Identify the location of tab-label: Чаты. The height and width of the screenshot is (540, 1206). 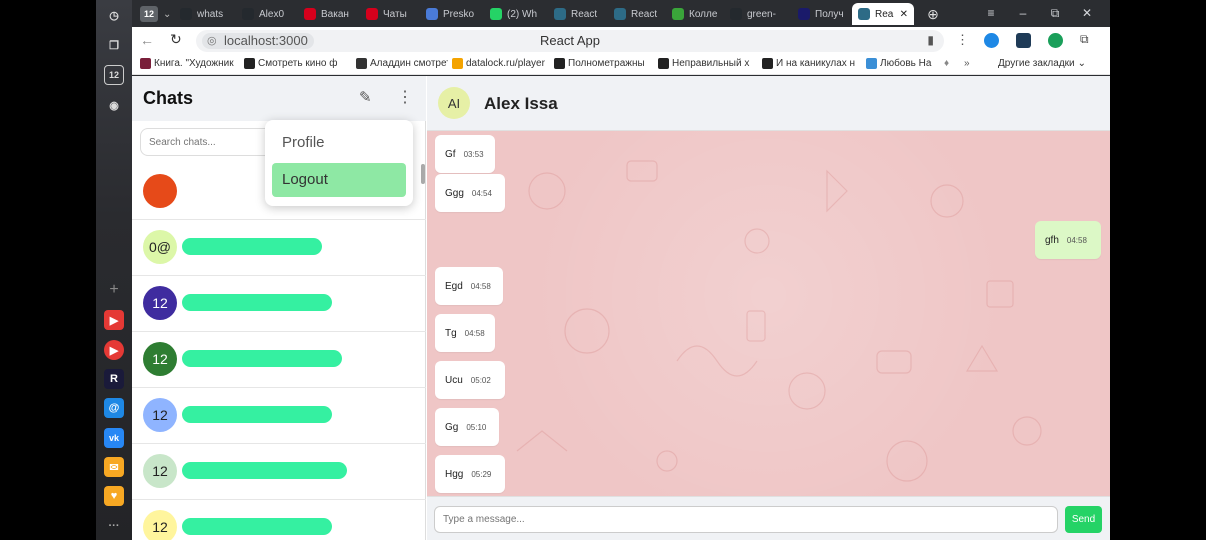
(395, 14).